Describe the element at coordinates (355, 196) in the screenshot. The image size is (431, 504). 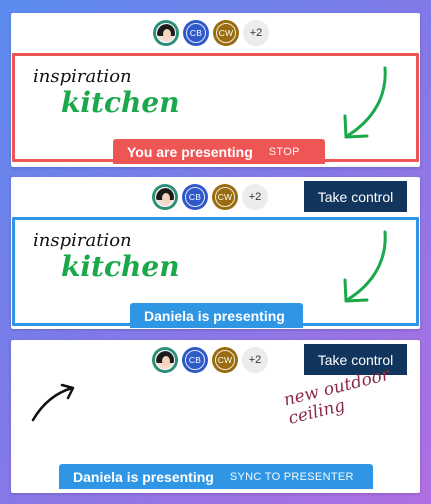
I see `take-control-button: Take control` at that location.